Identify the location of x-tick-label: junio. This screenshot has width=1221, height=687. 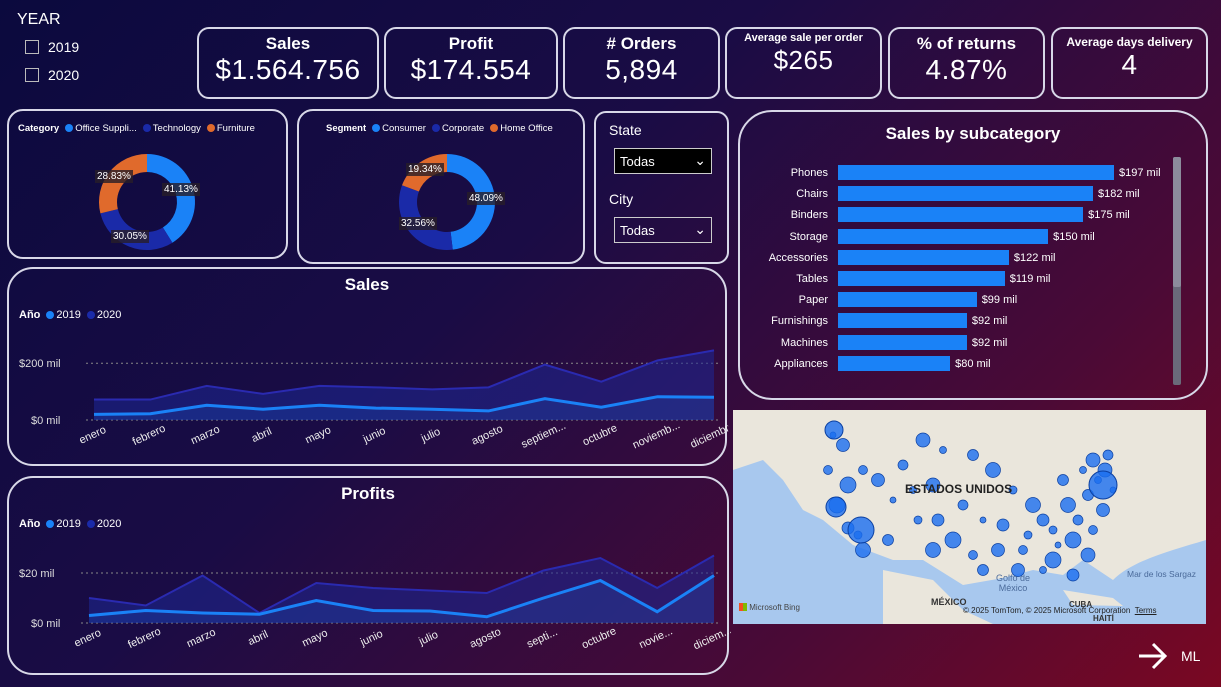
(374, 435).